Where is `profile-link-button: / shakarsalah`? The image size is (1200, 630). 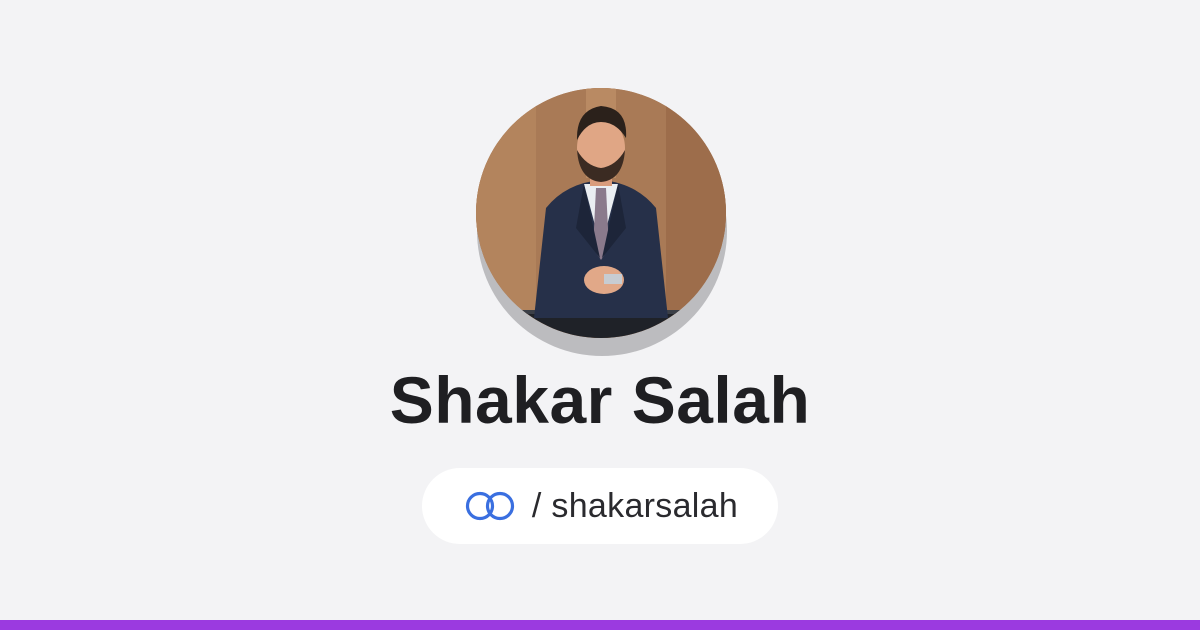
profile-link-button: / shakarsalah is located at coordinates (600, 506).